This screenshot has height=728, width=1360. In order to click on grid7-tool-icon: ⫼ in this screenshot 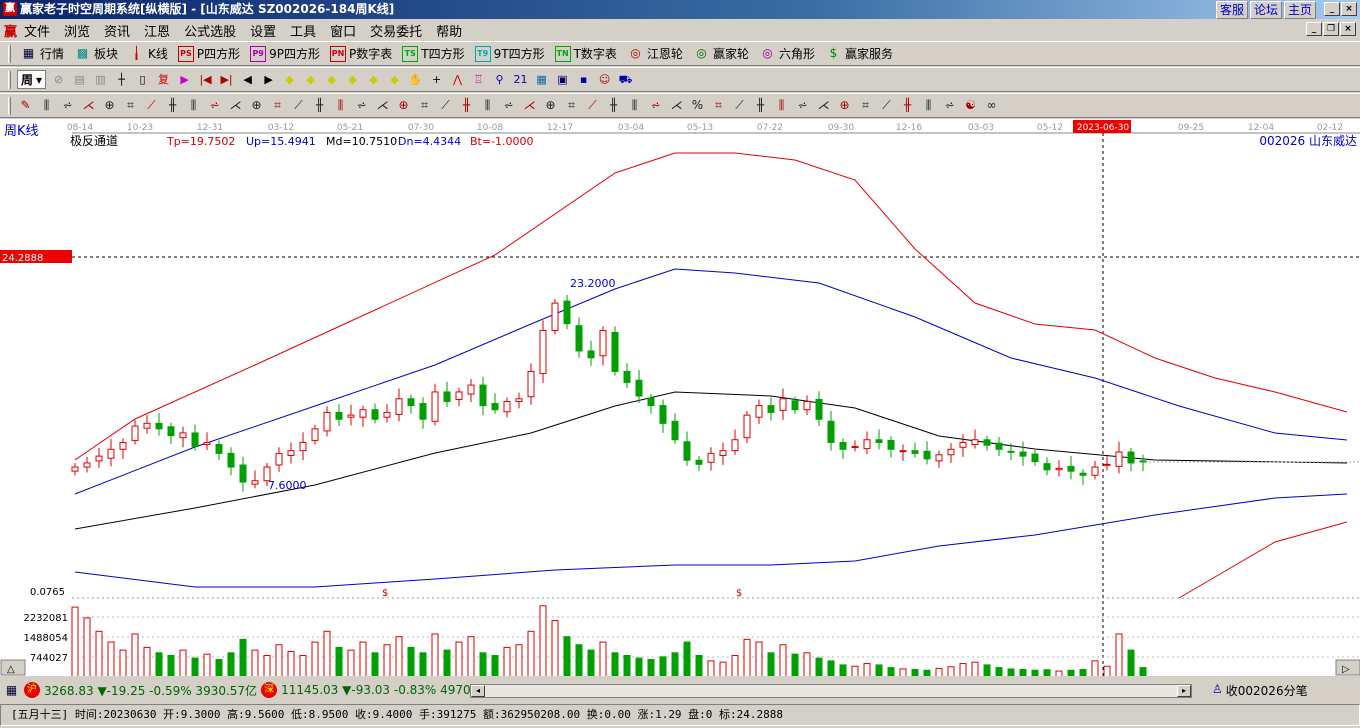, I will do `click(634, 105)`.